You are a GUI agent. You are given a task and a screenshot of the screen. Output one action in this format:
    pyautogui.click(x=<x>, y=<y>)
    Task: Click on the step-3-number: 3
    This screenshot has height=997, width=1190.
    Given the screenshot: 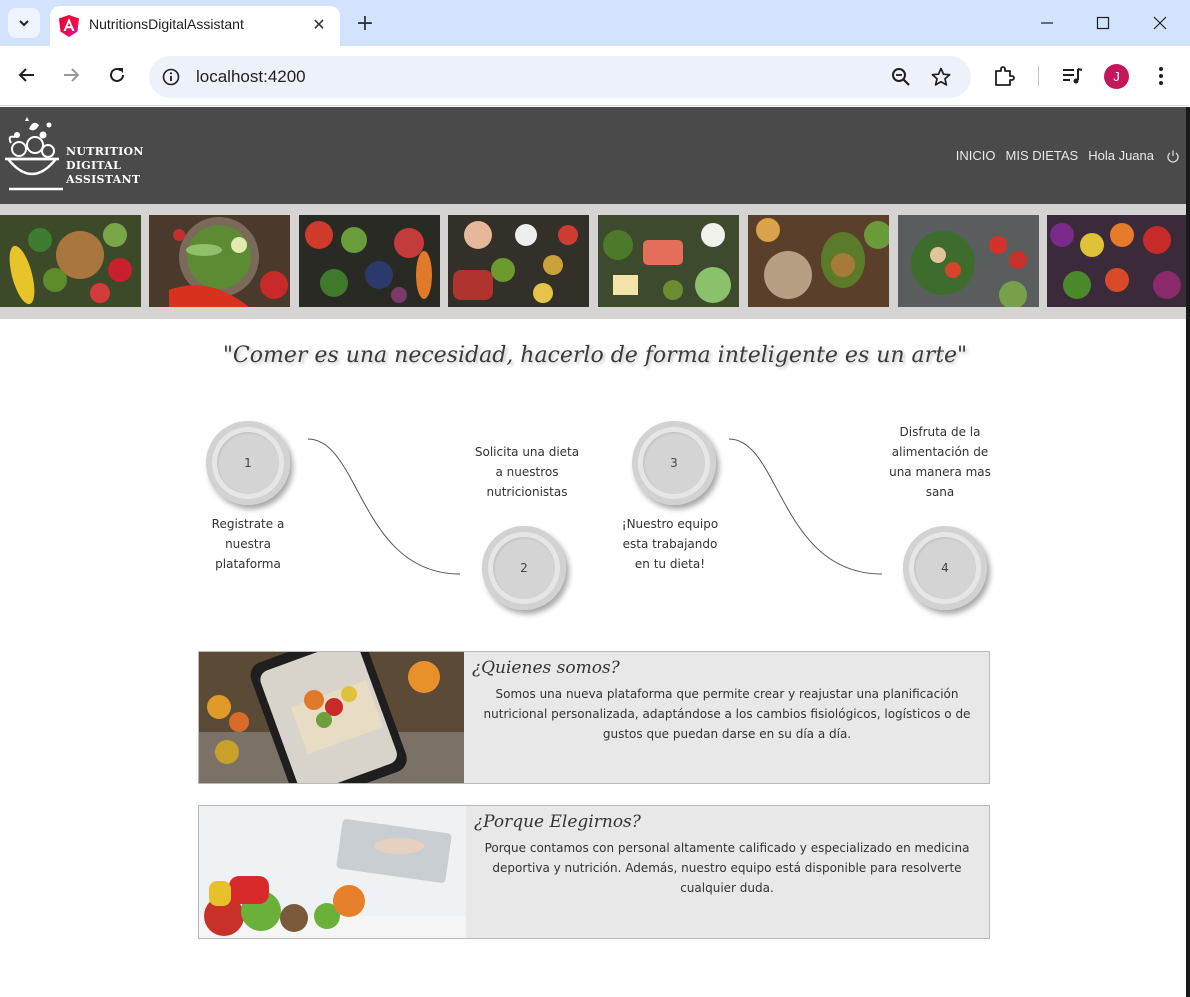 What is the action you would take?
    pyautogui.click(x=674, y=463)
    